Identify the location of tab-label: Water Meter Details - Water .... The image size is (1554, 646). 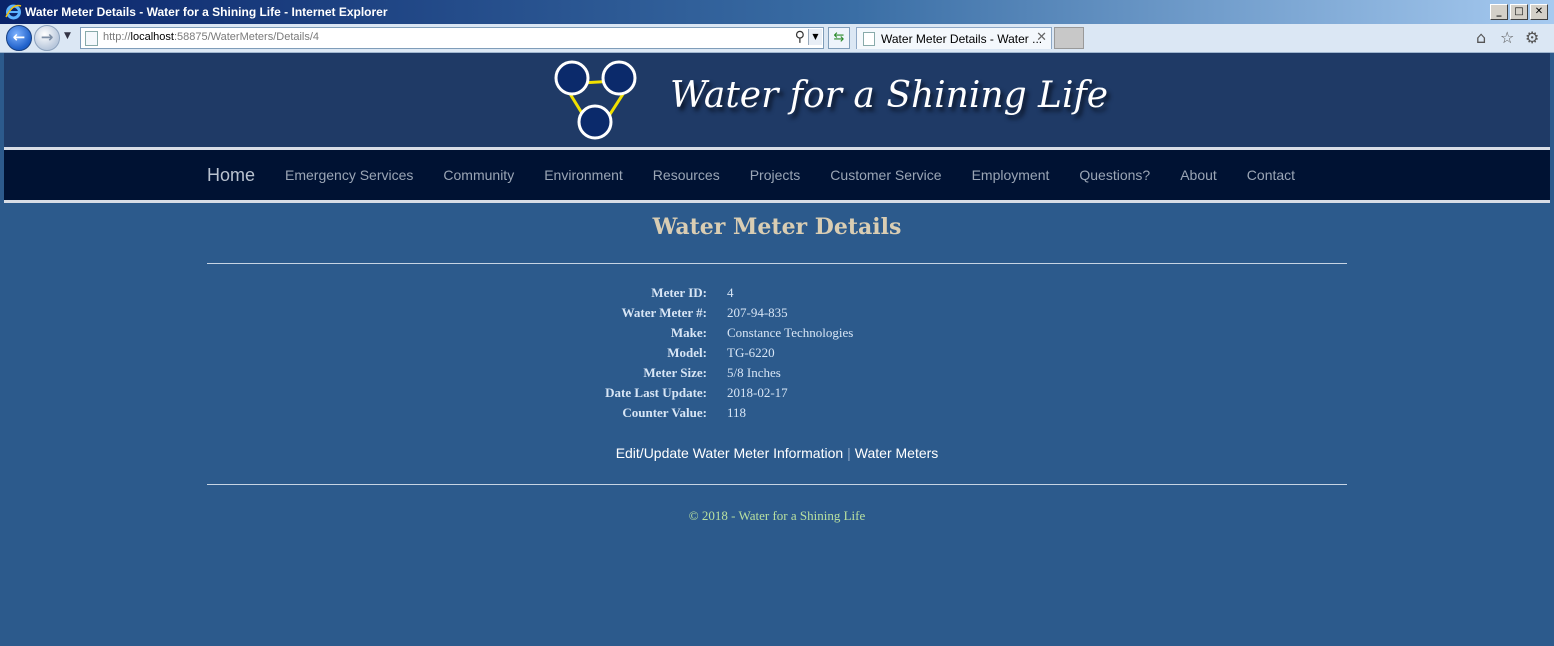
(962, 39).